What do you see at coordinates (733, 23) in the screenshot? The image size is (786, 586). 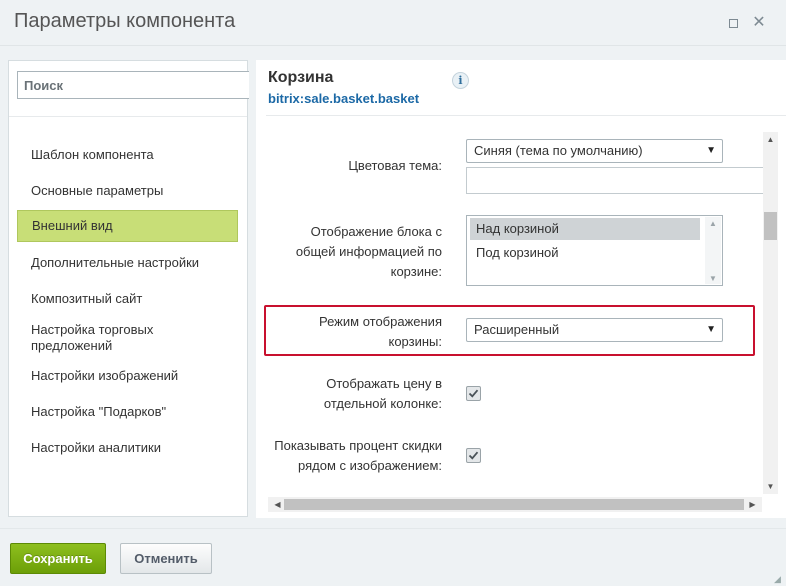 I see `maximize-icon` at bounding box center [733, 23].